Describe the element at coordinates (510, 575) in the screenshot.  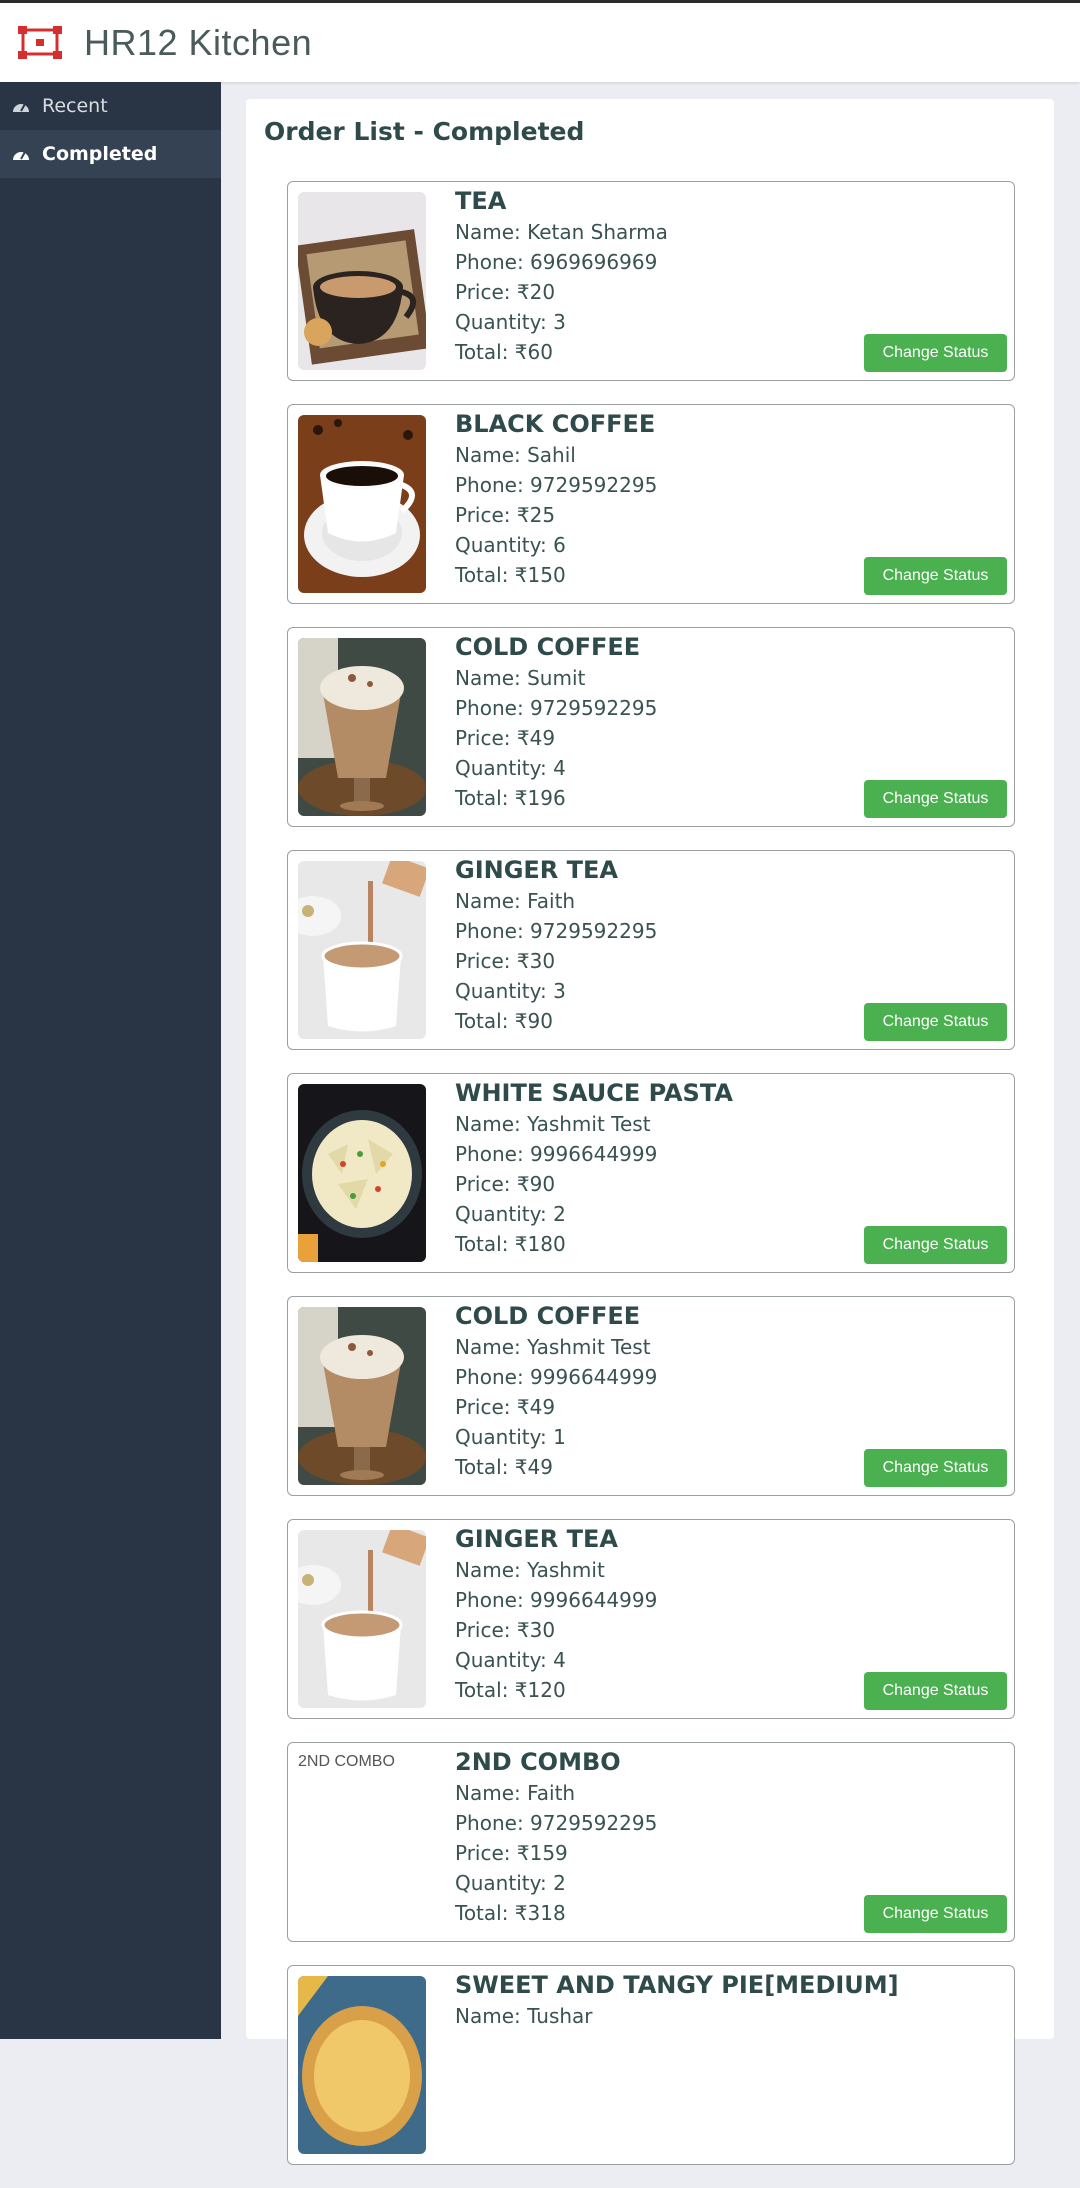
I see `order-total: Total: ₹150` at that location.